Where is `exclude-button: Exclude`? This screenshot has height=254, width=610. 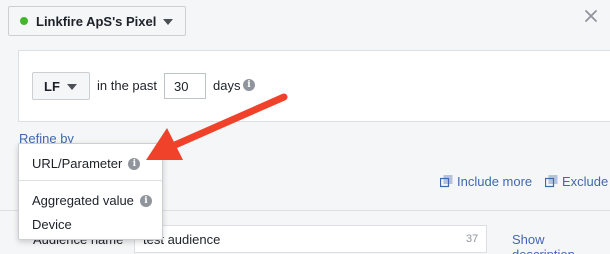
exclude-button: Exclude is located at coordinates (576, 181).